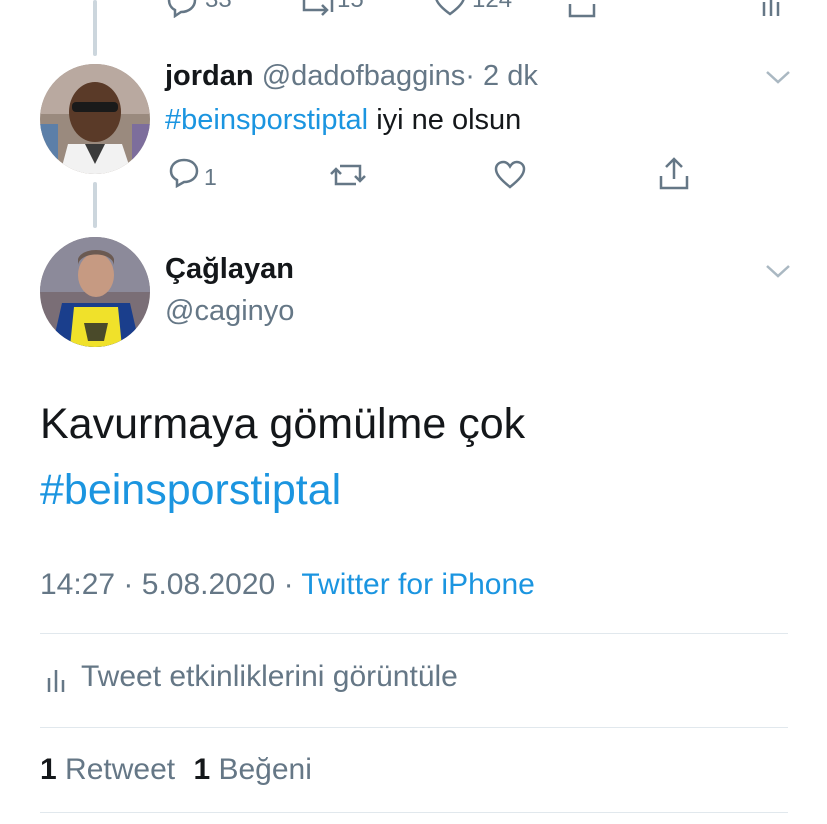 Image resolution: width=827 pixels, height=824 pixels. I want to click on tweet-time: 2 dk, so click(510, 76).